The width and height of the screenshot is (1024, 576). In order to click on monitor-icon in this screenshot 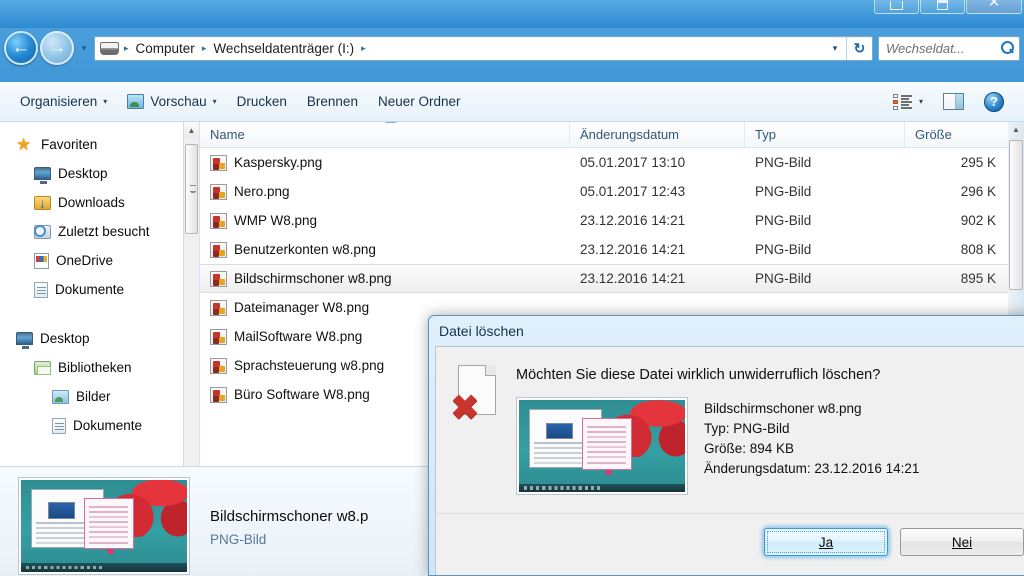, I will do `click(24, 340)`.